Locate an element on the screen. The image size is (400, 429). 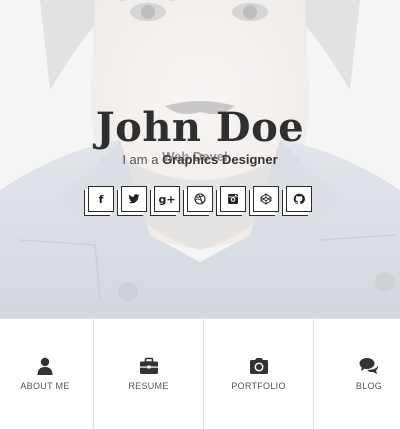
role-typed-text: Web Devel Graphics Designer is located at coordinates (220, 158).